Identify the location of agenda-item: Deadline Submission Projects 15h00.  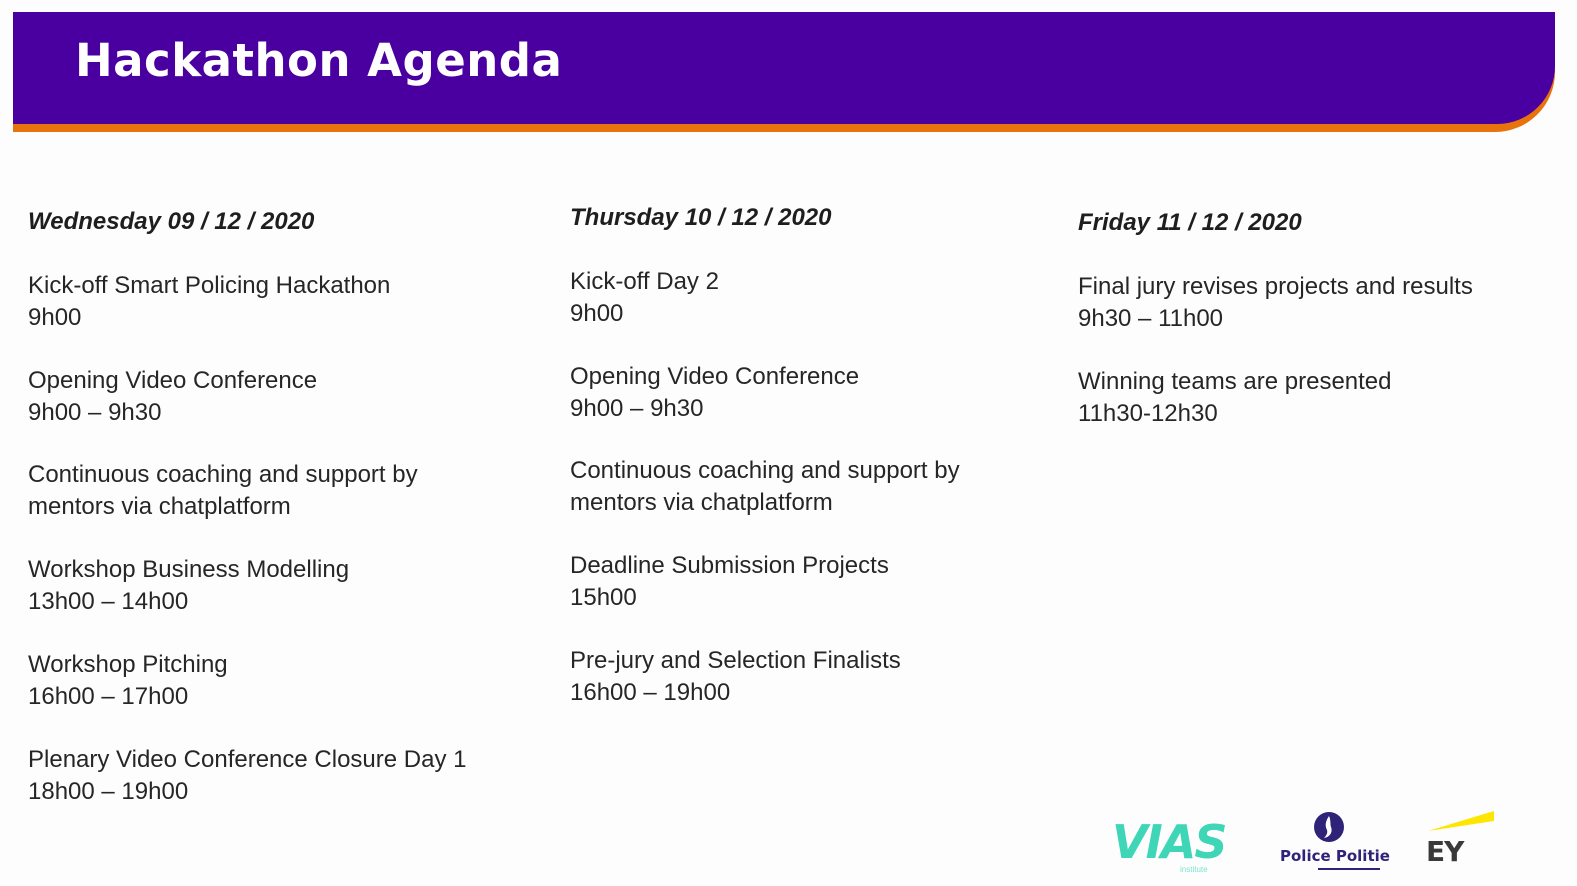
(729, 582).